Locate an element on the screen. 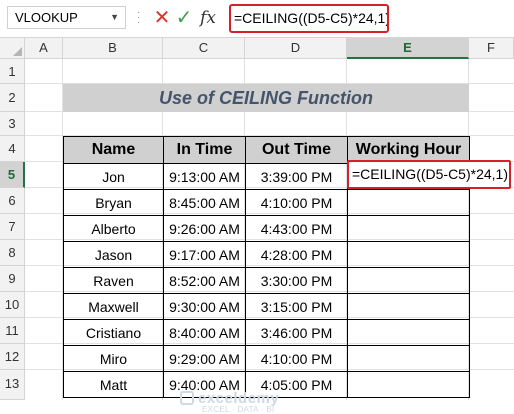  row-header-2: 2 is located at coordinates (12, 98).